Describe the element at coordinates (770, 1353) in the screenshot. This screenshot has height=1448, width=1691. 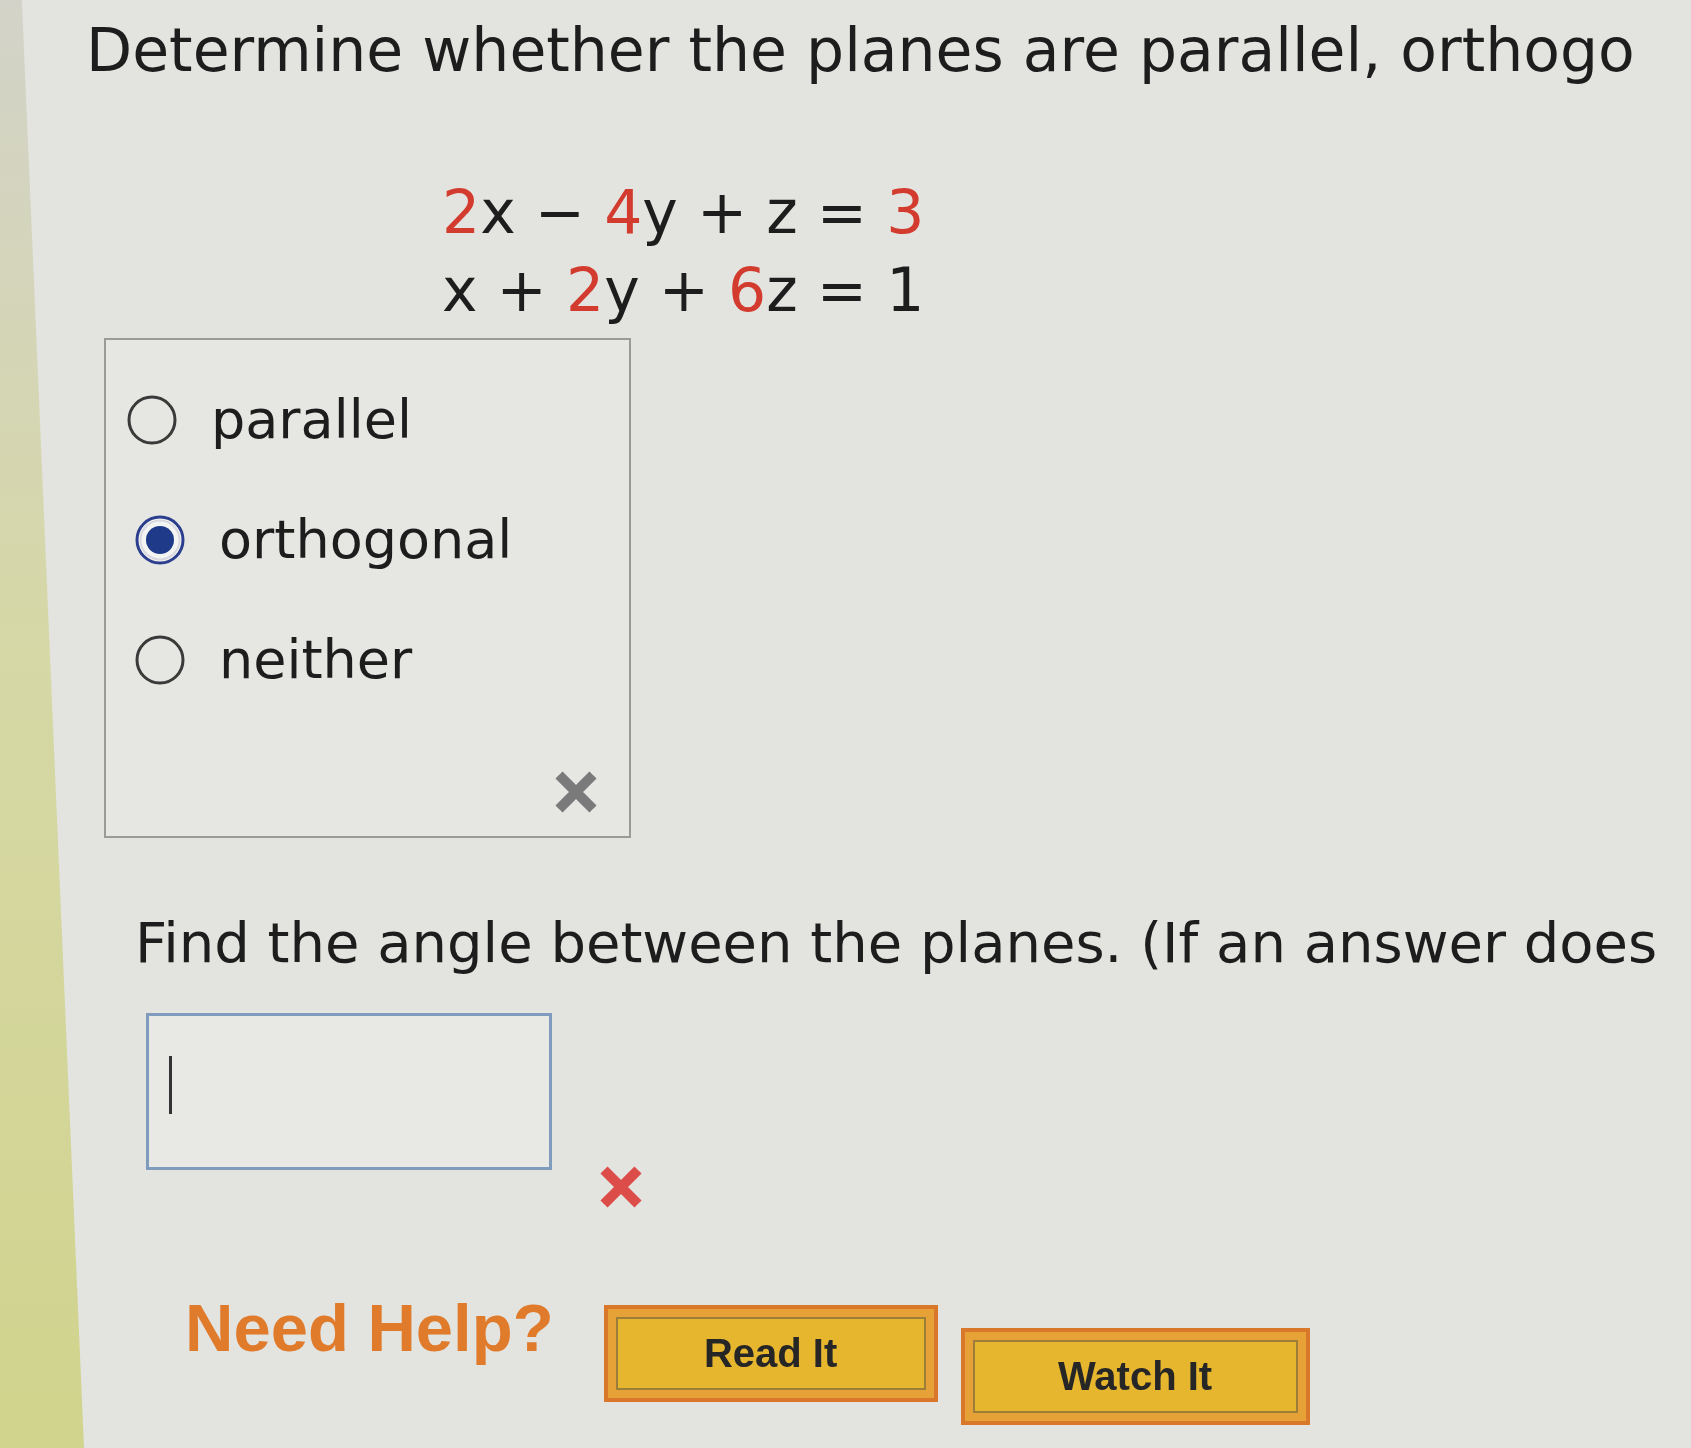
I see `help-button: Read It` at that location.